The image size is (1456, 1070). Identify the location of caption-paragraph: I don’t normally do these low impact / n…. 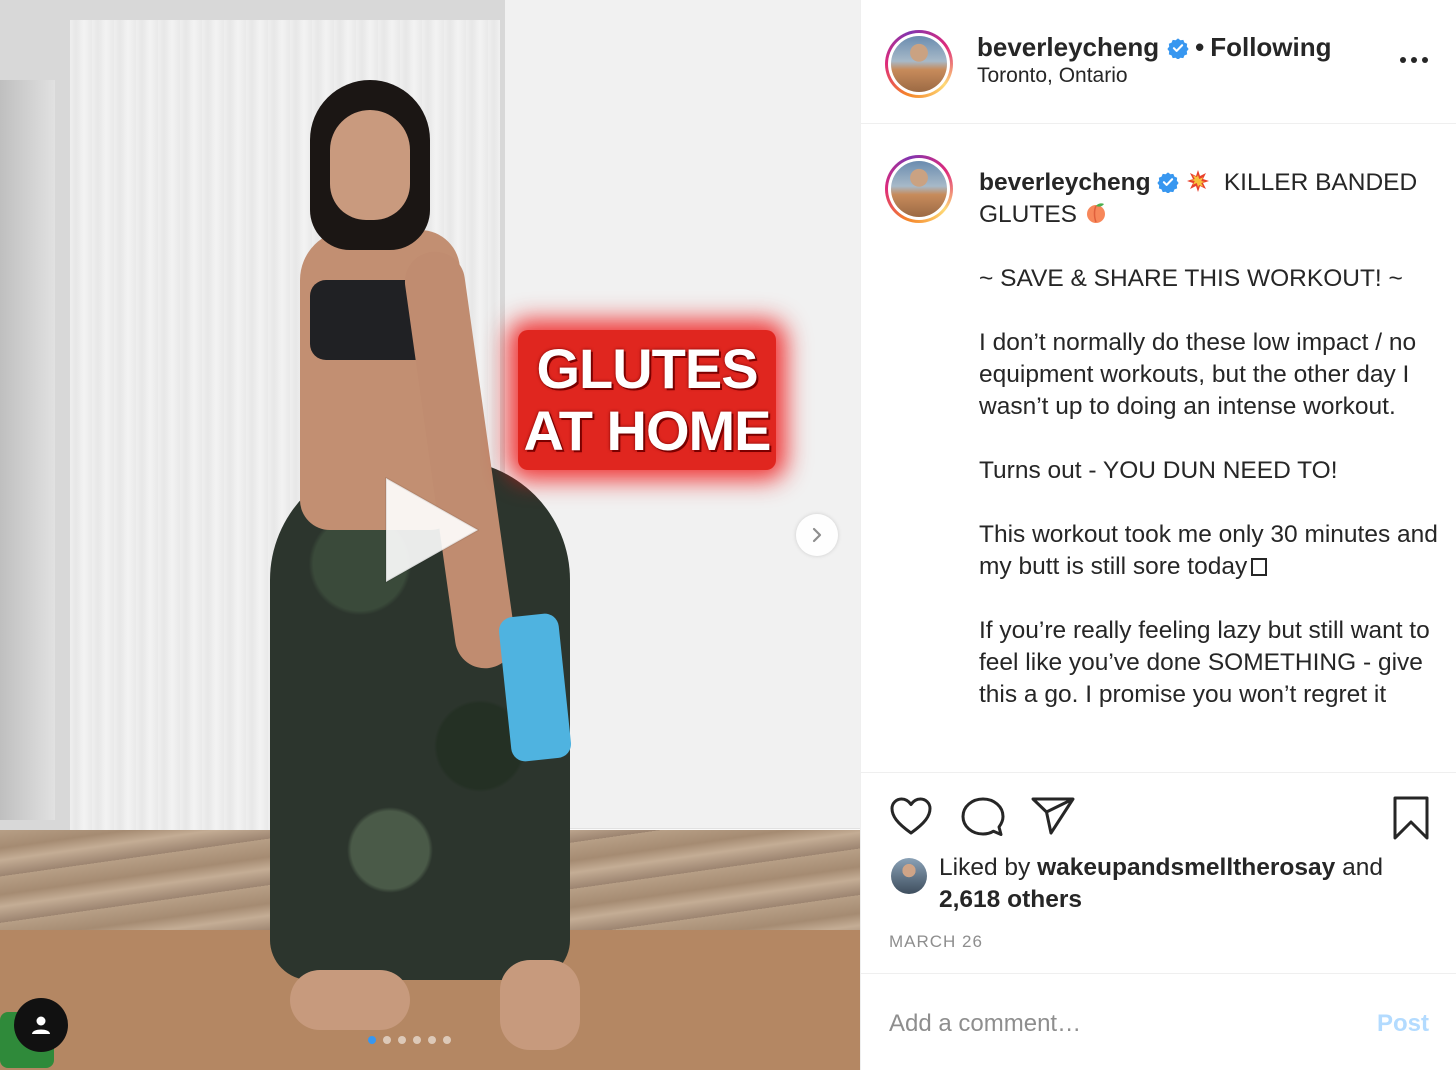
(1198, 374).